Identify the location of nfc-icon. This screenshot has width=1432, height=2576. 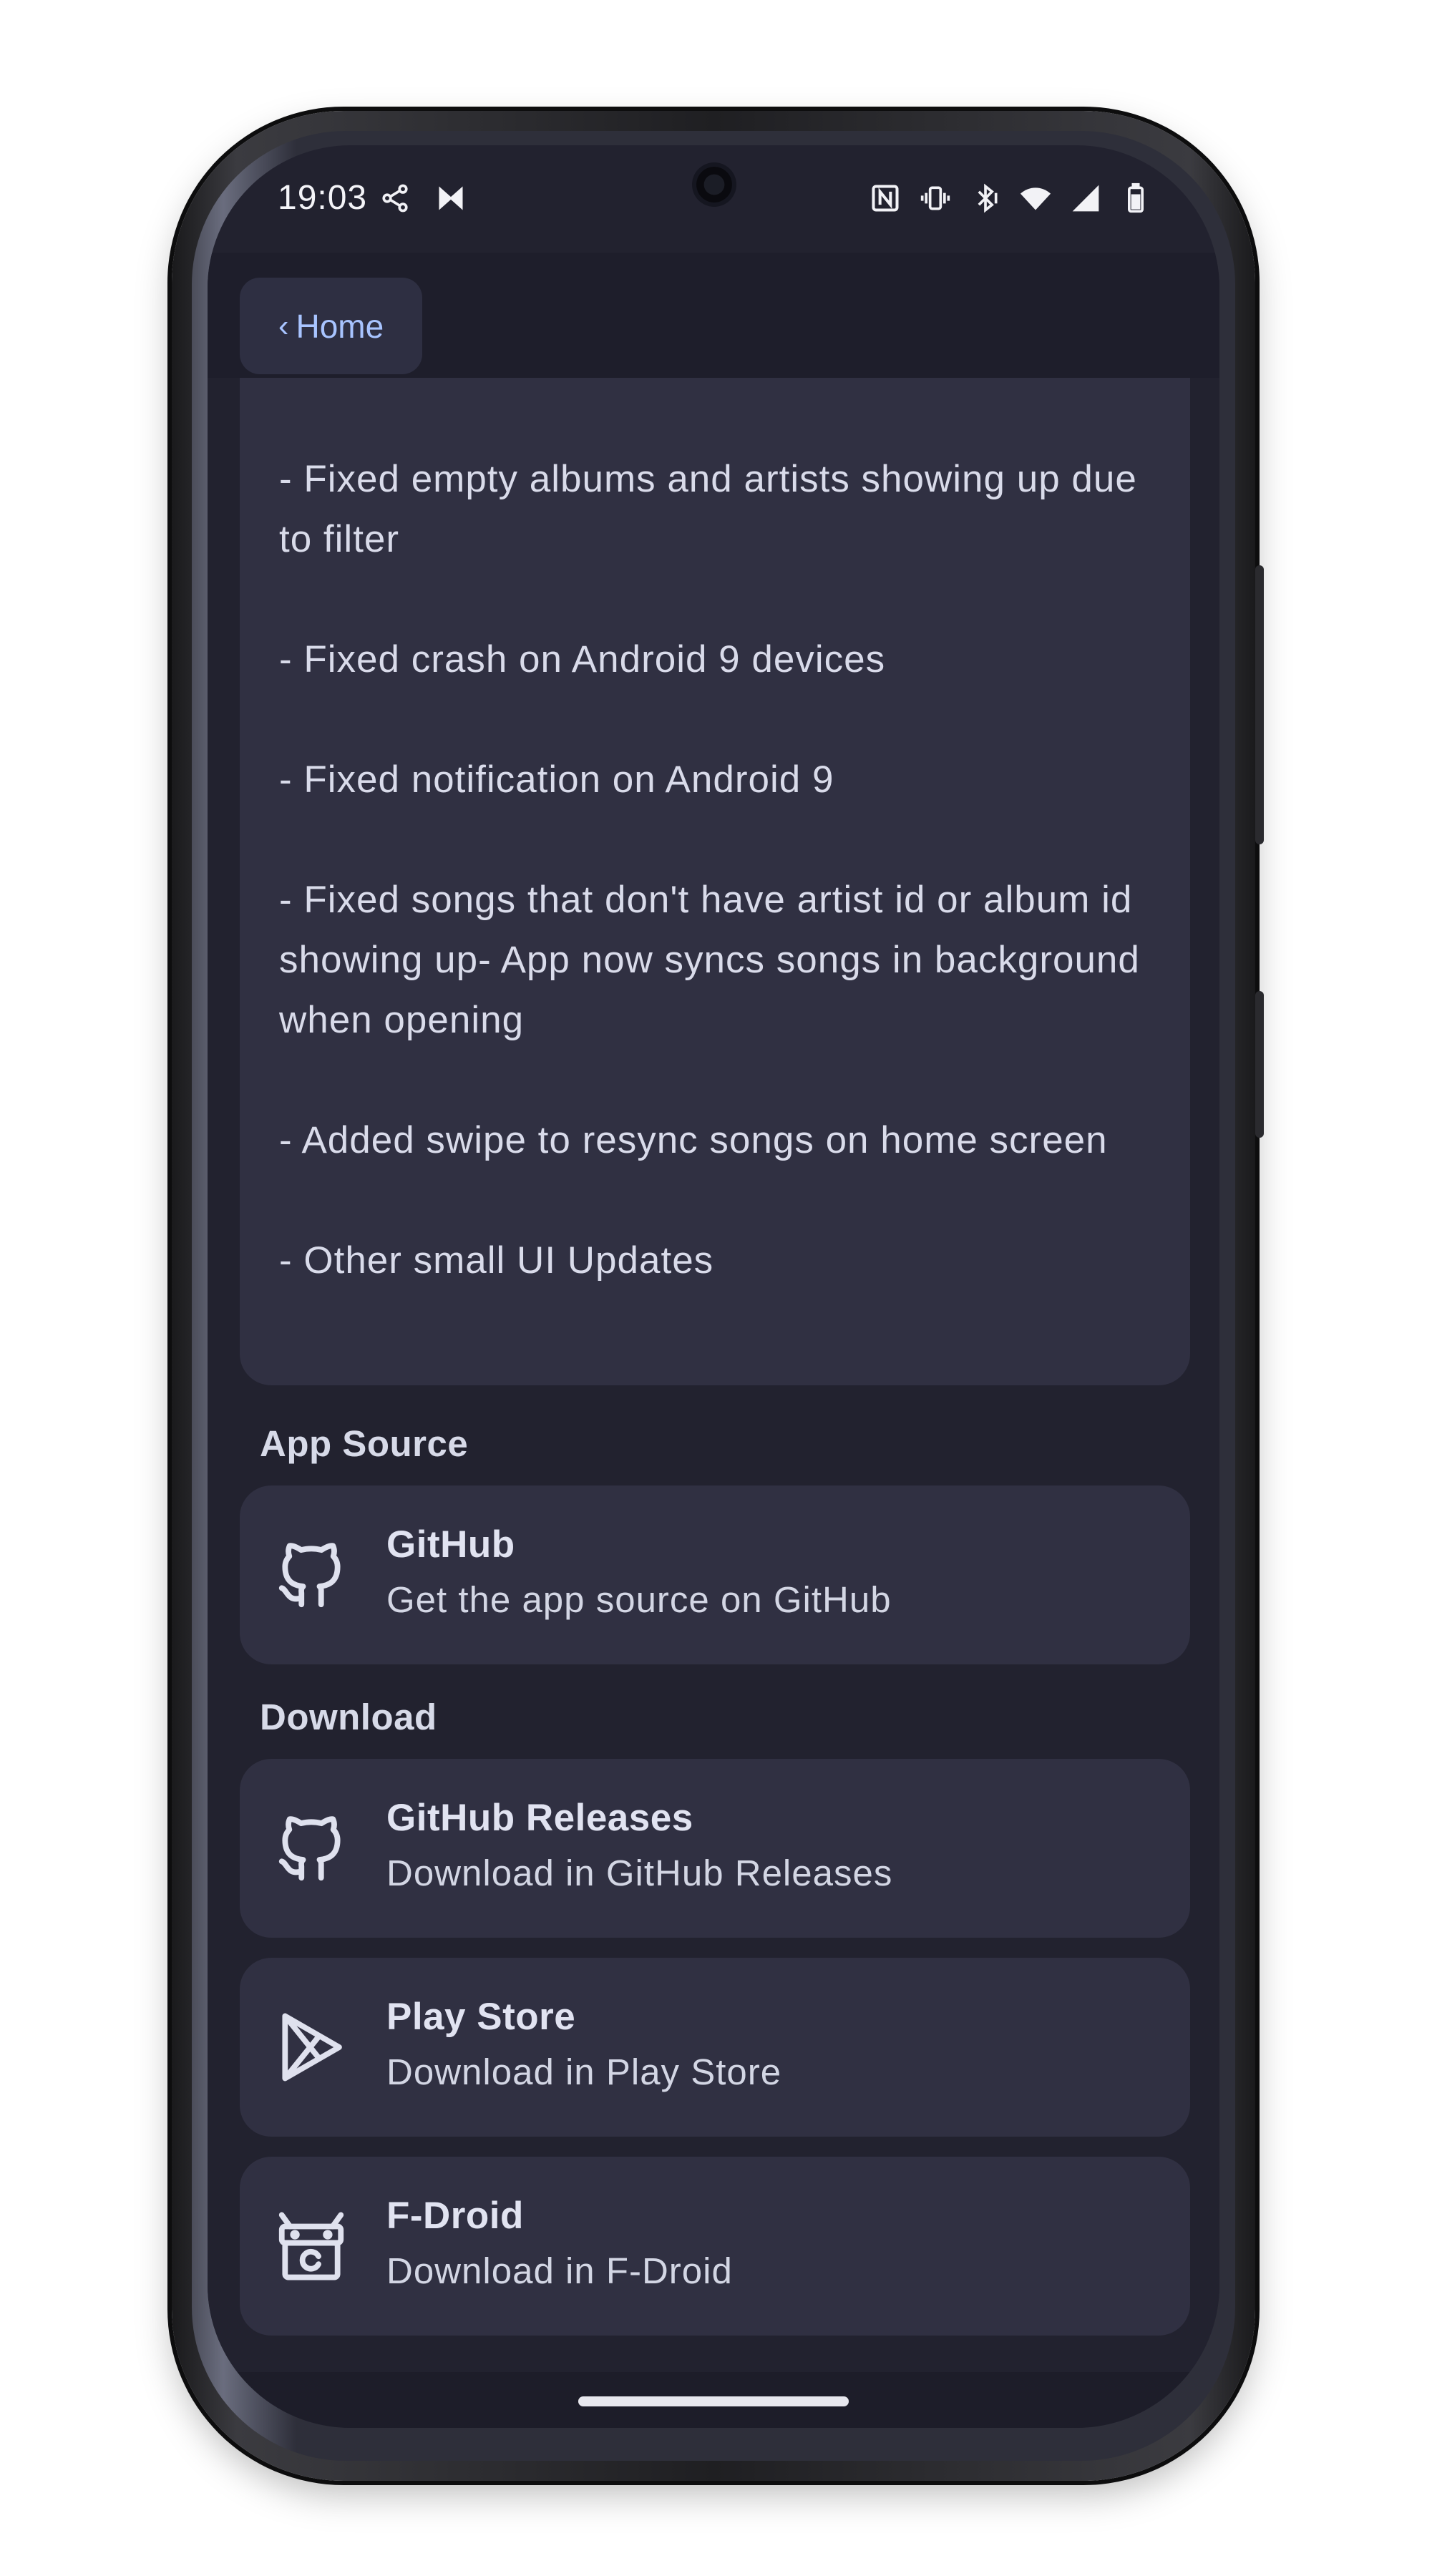
(885, 198).